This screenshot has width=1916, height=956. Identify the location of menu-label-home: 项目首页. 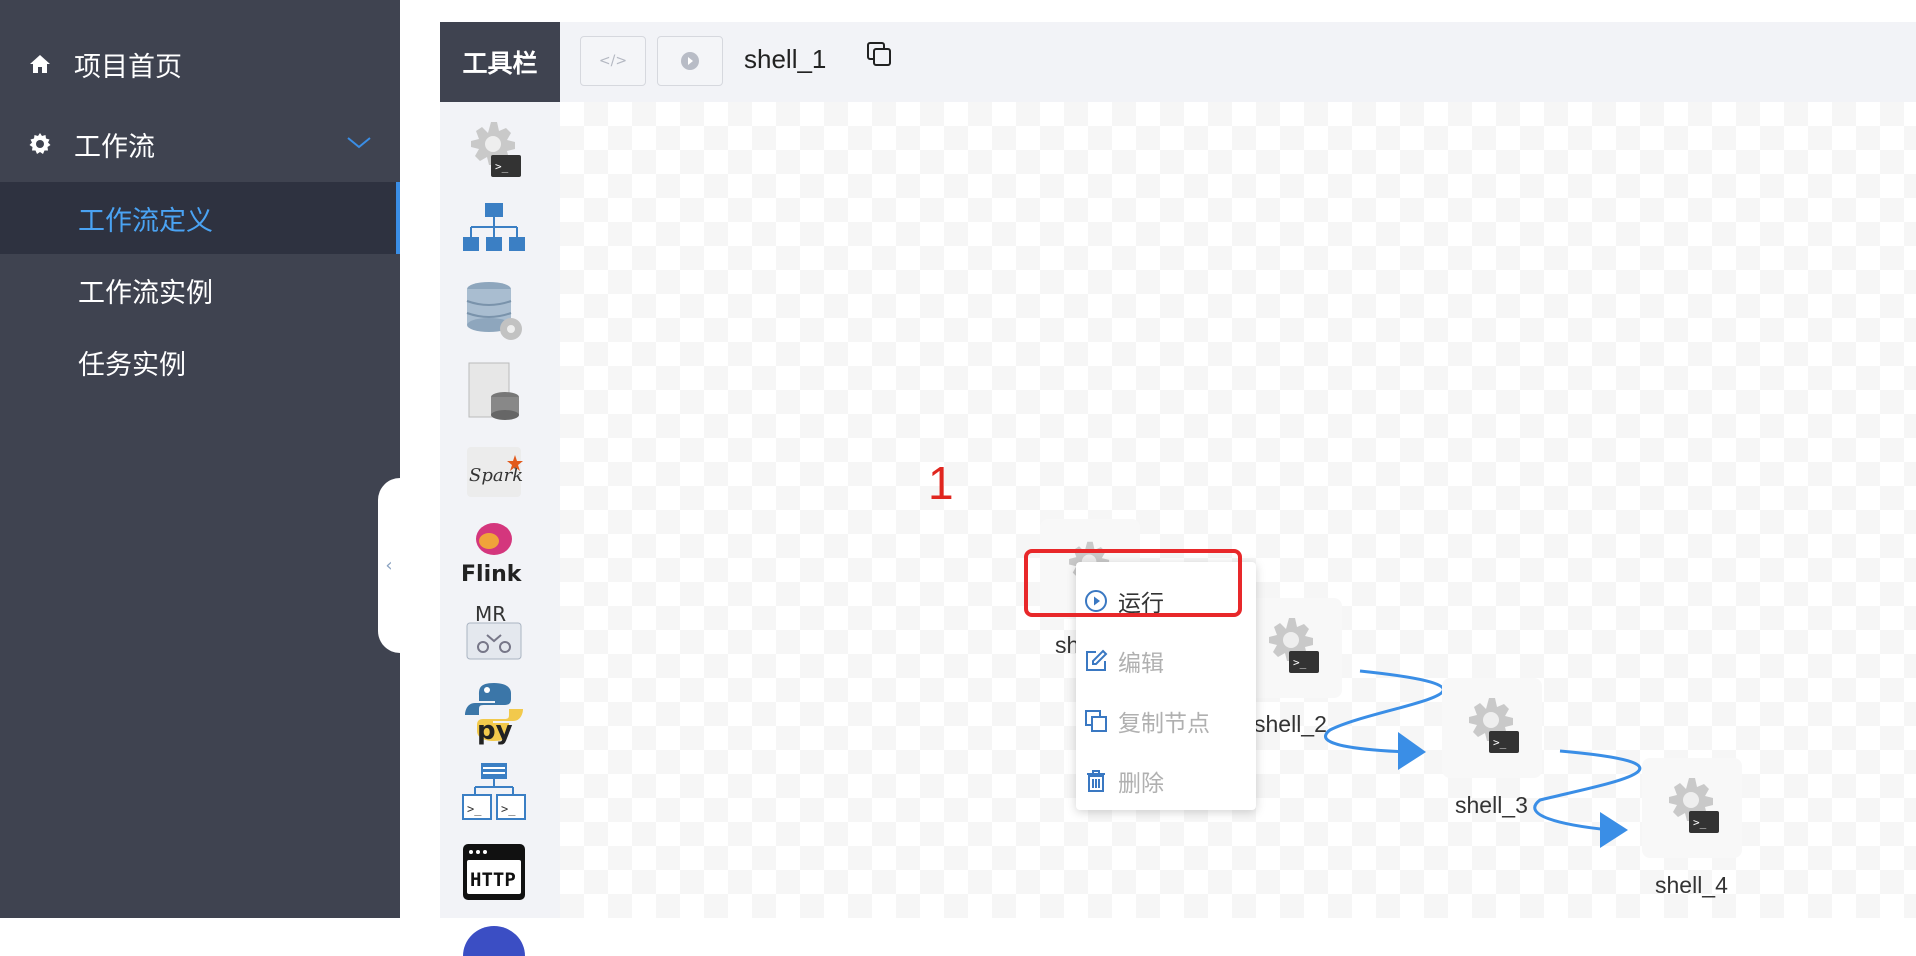
(128, 67).